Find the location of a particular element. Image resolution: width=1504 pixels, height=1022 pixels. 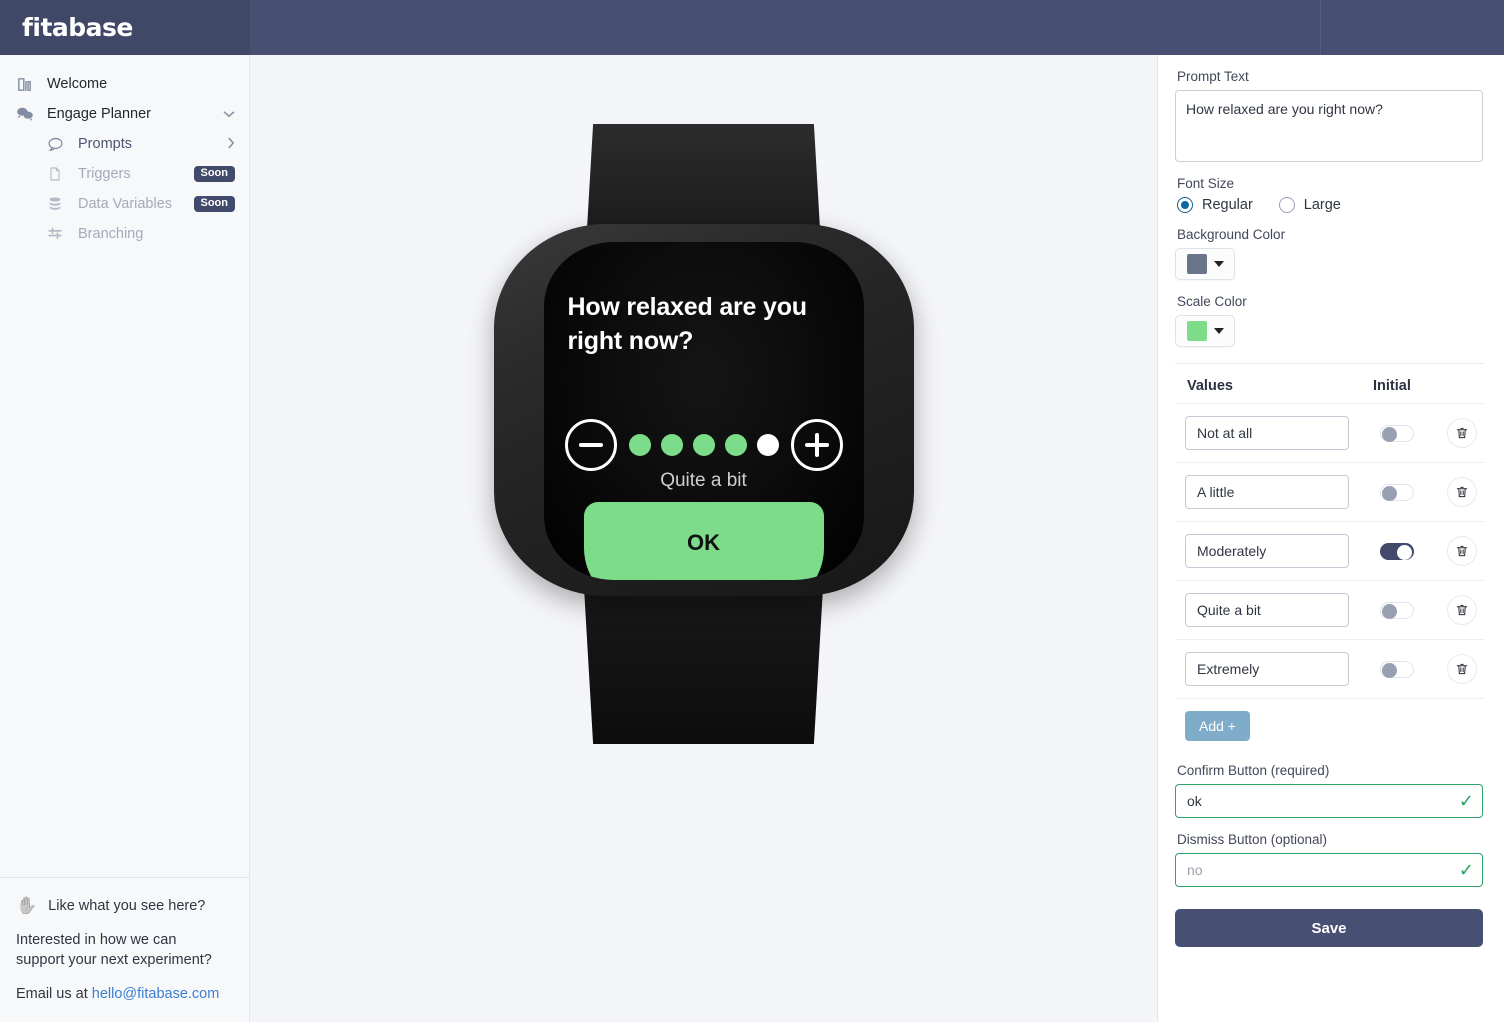

sidebar-item-label: Prompts is located at coordinates (105, 144).